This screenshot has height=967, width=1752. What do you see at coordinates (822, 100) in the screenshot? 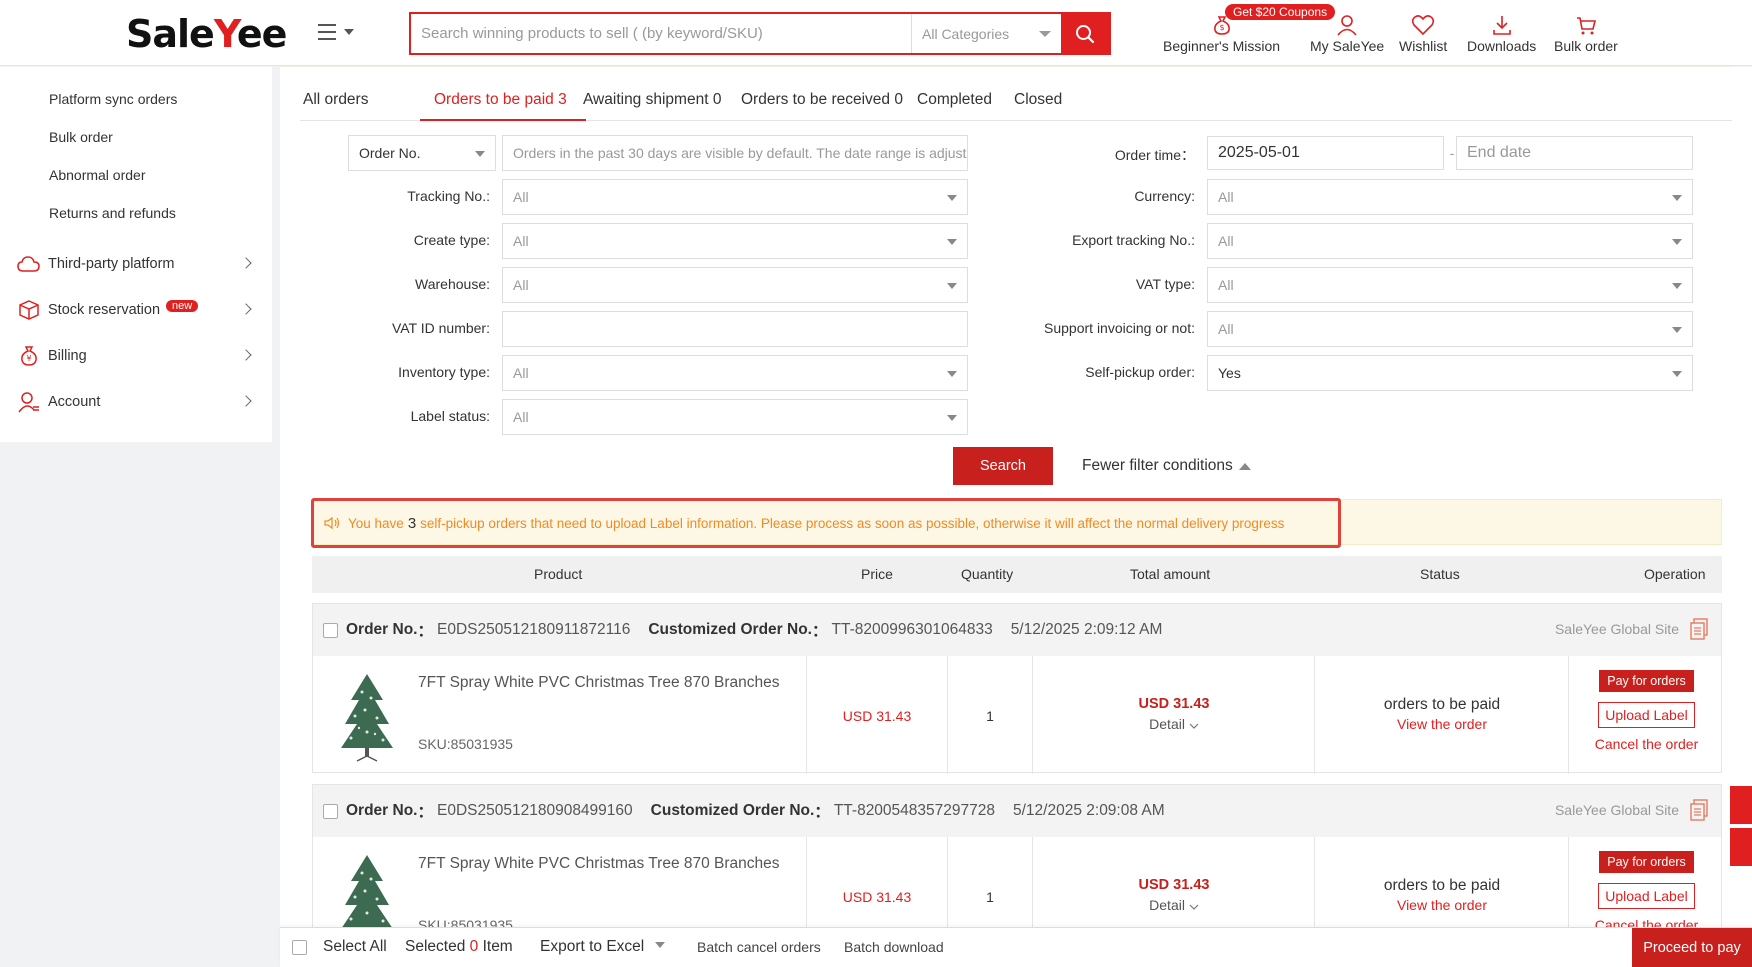
I see `tab-orders-to-be-received: Orders to be received 0` at bounding box center [822, 100].